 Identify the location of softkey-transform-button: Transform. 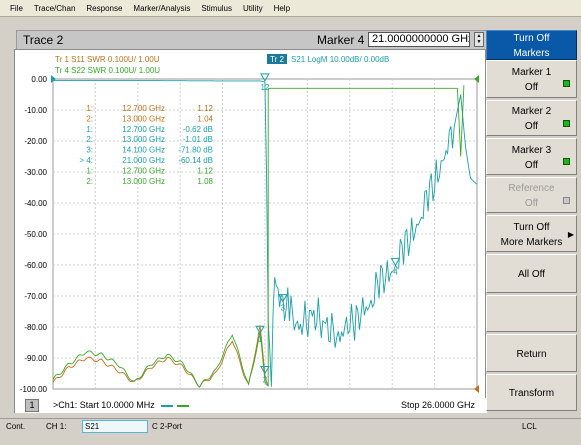
(531, 392).